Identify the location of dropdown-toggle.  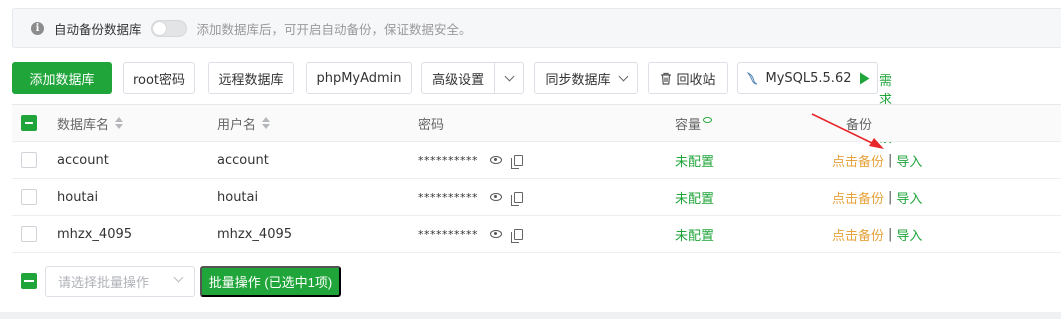
(509, 76).